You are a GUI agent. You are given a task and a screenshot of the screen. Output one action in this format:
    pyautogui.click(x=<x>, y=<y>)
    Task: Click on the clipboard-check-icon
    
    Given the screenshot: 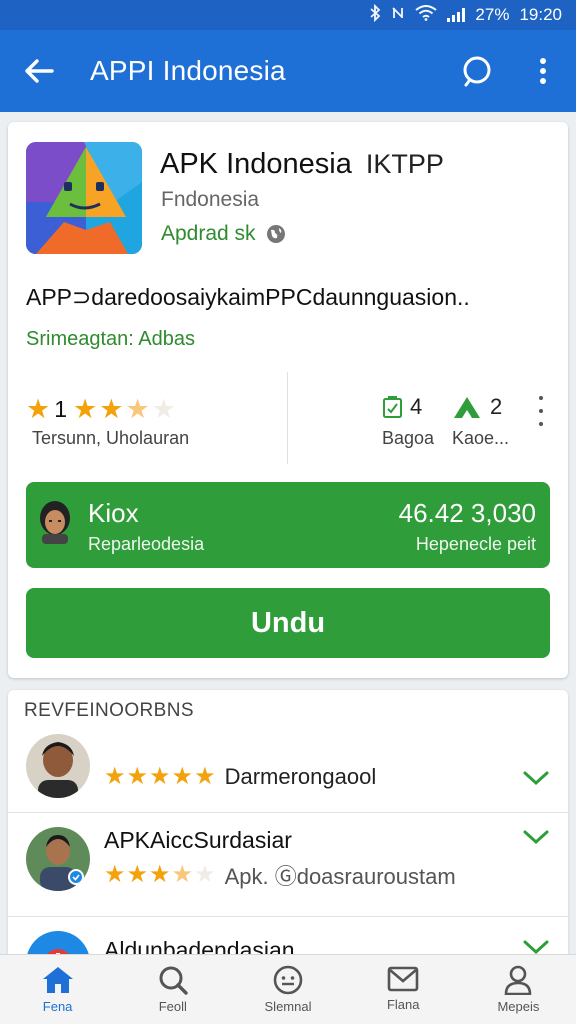 What is the action you would take?
    pyautogui.click(x=392, y=407)
    